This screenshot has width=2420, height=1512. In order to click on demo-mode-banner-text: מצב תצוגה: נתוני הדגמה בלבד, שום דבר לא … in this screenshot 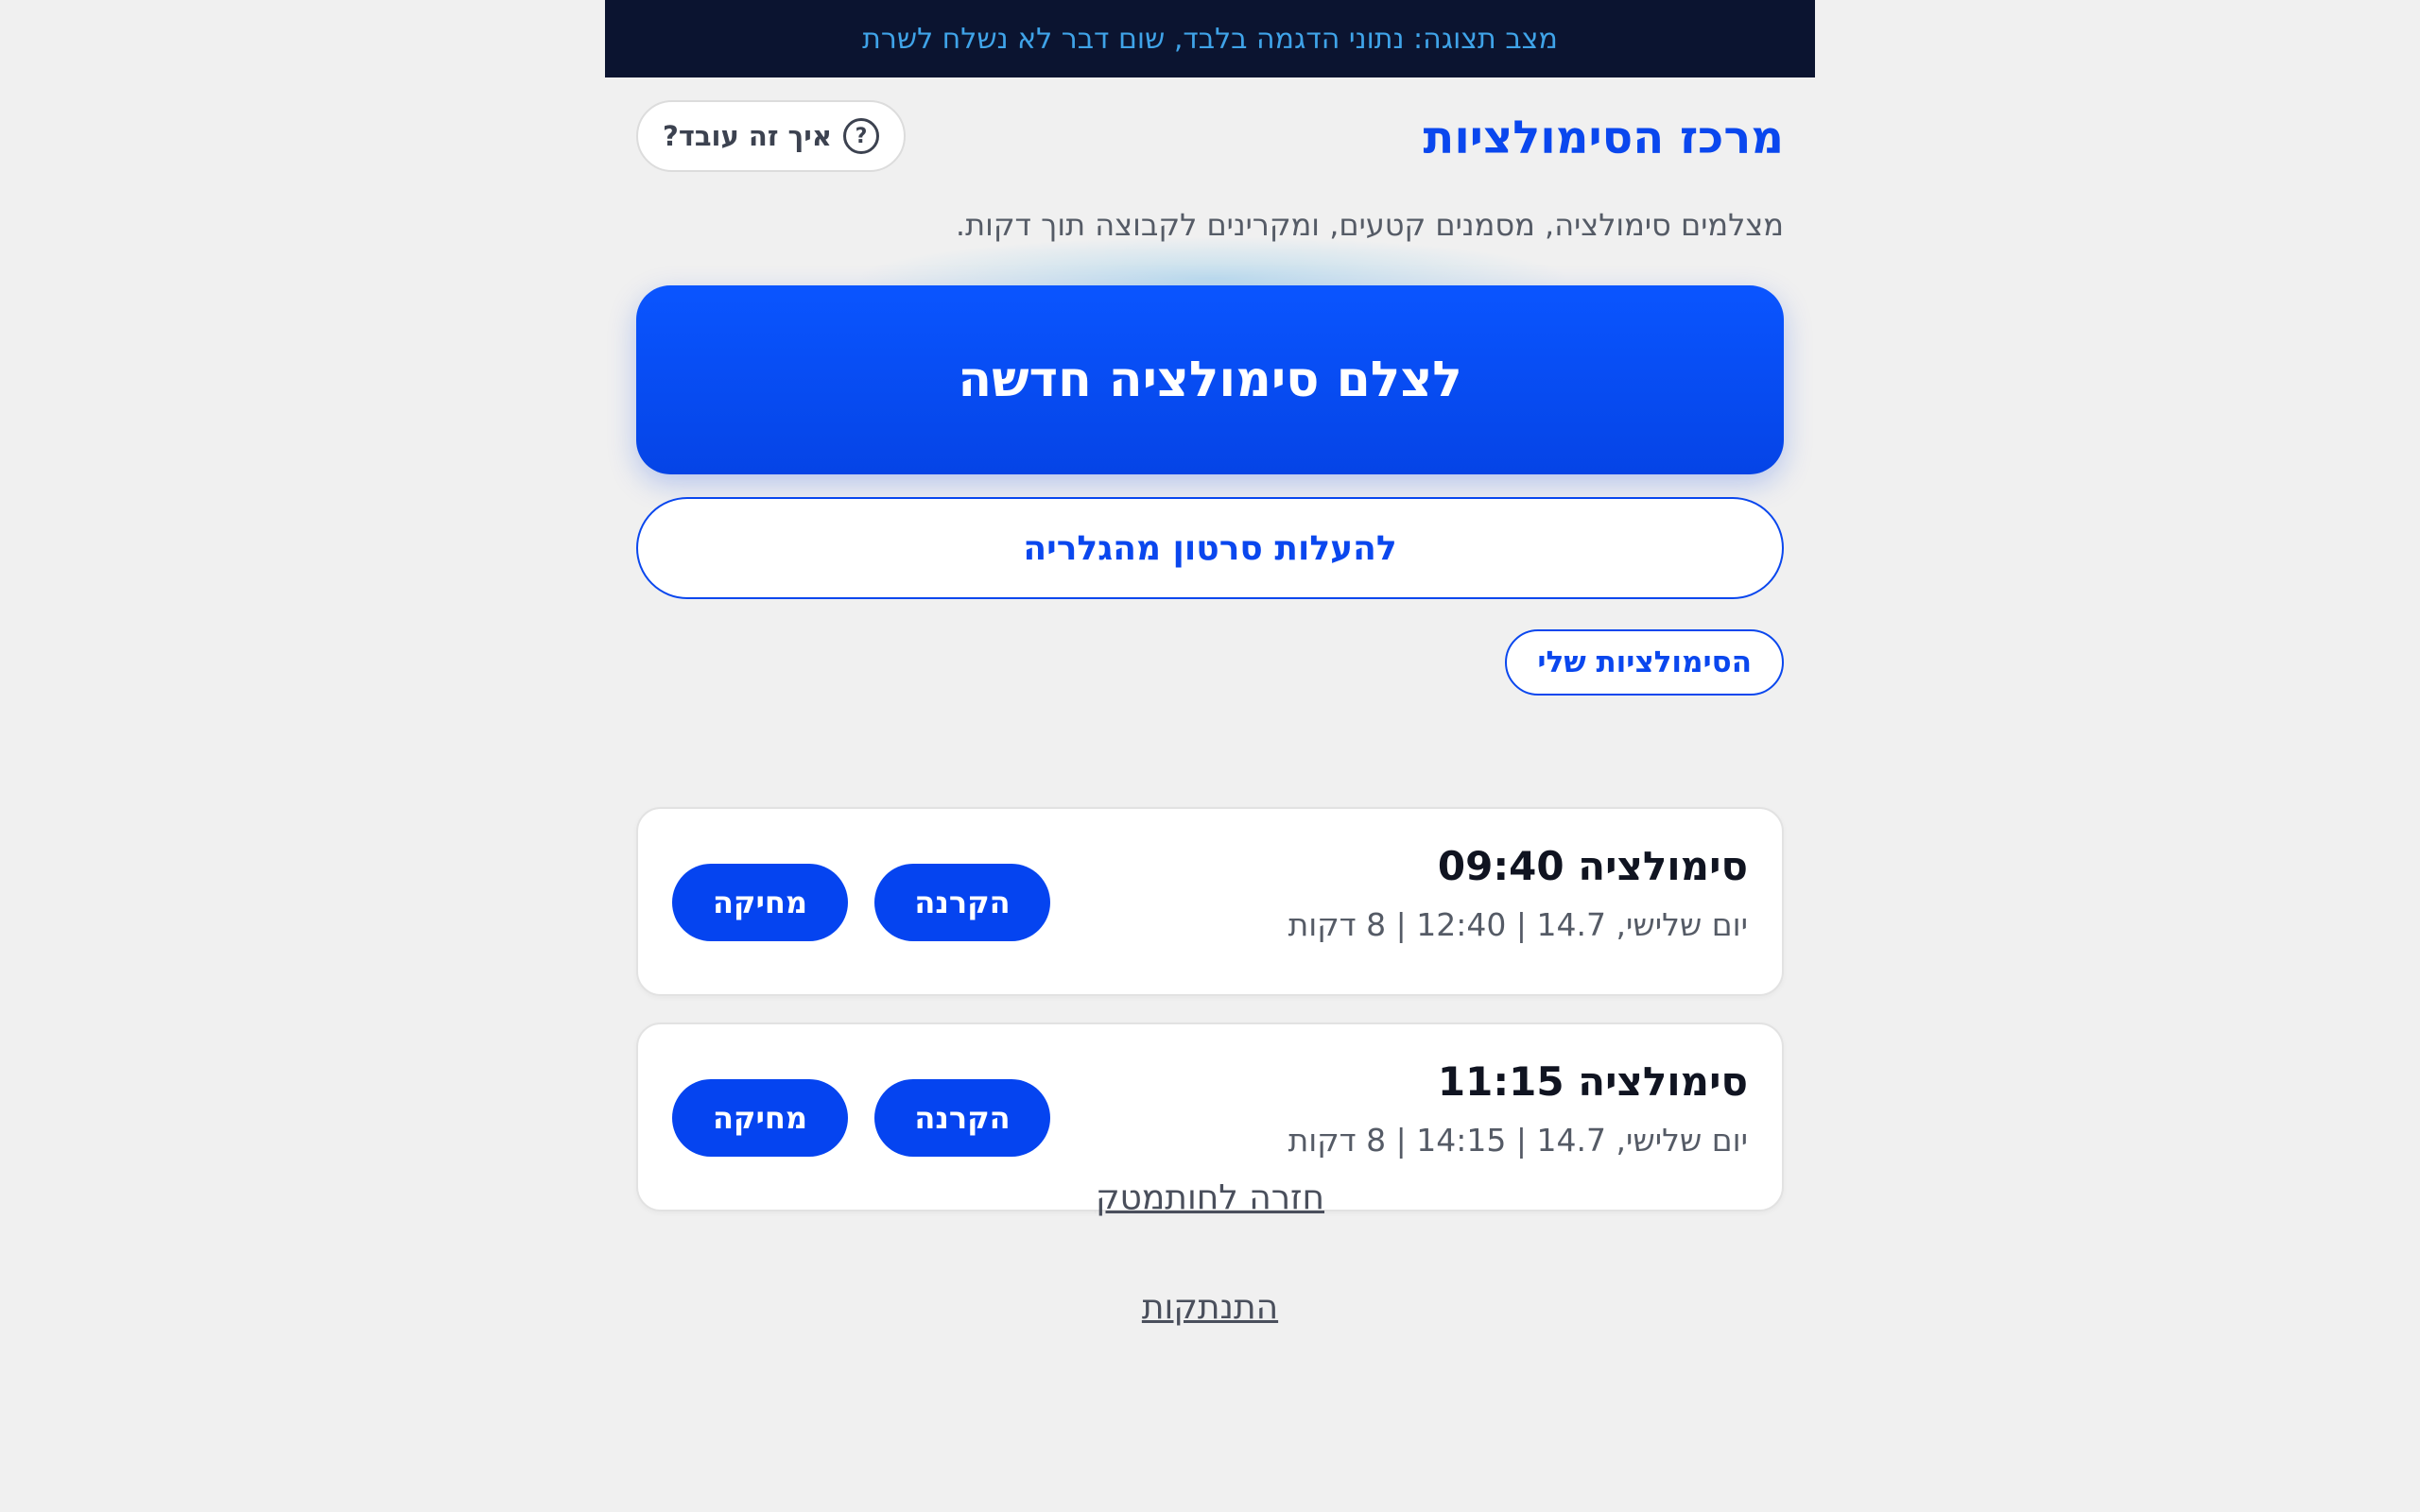, I will do `click(1210, 39)`.